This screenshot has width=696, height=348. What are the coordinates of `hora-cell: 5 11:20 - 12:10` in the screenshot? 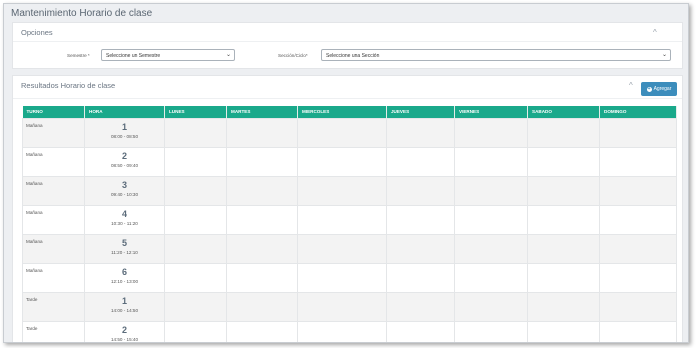 It's located at (124, 248).